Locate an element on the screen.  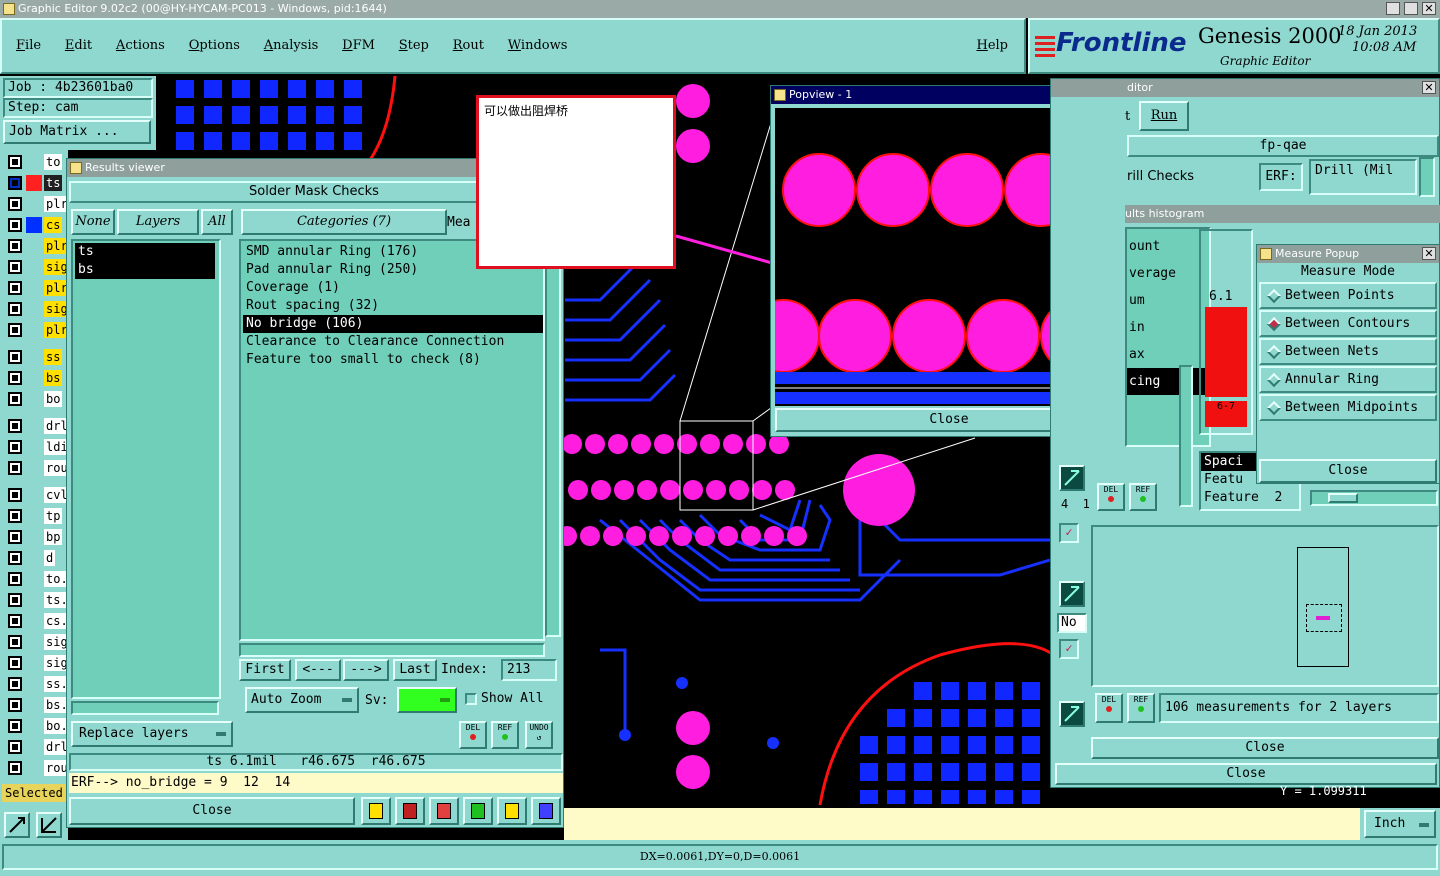
layer-name: bo is located at coordinates (53, 399).